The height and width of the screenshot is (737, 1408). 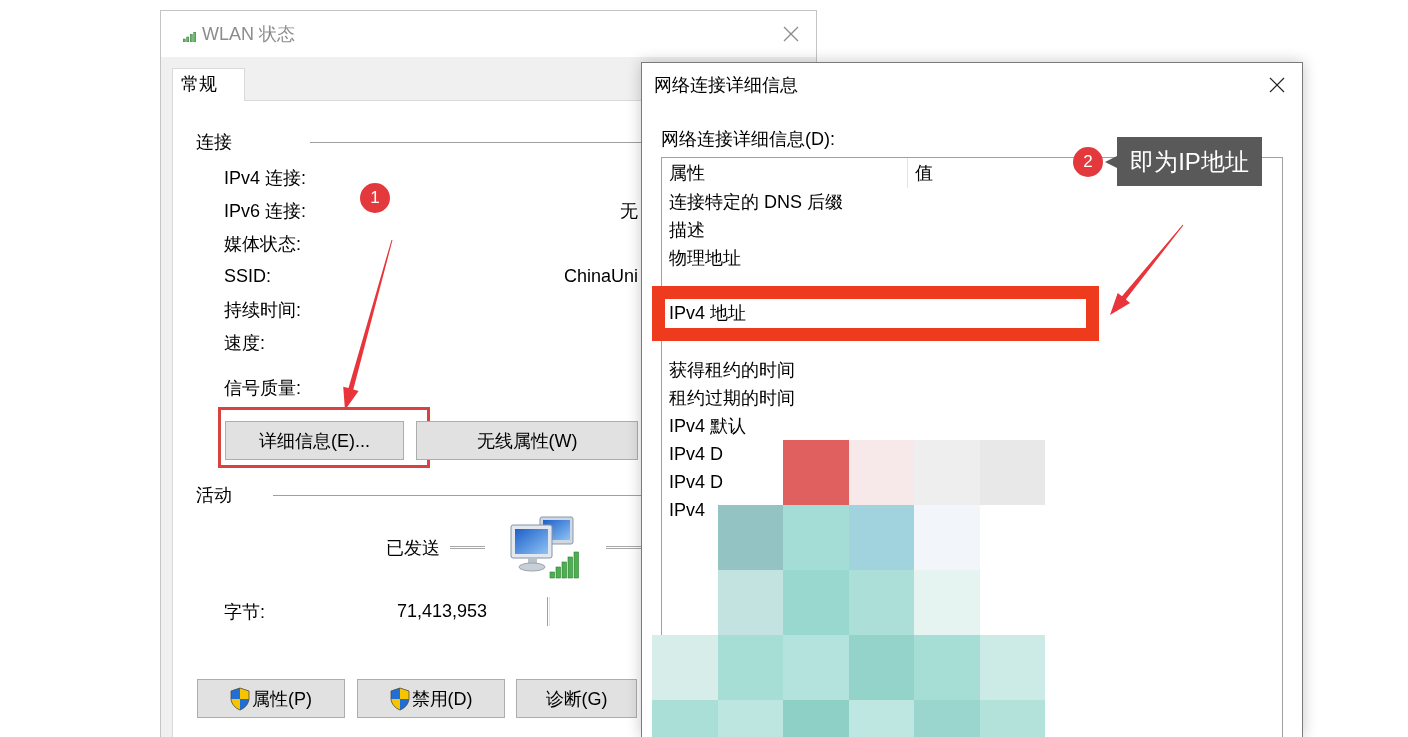 I want to click on byte-count: 71,413,953, so click(x=442, y=611).